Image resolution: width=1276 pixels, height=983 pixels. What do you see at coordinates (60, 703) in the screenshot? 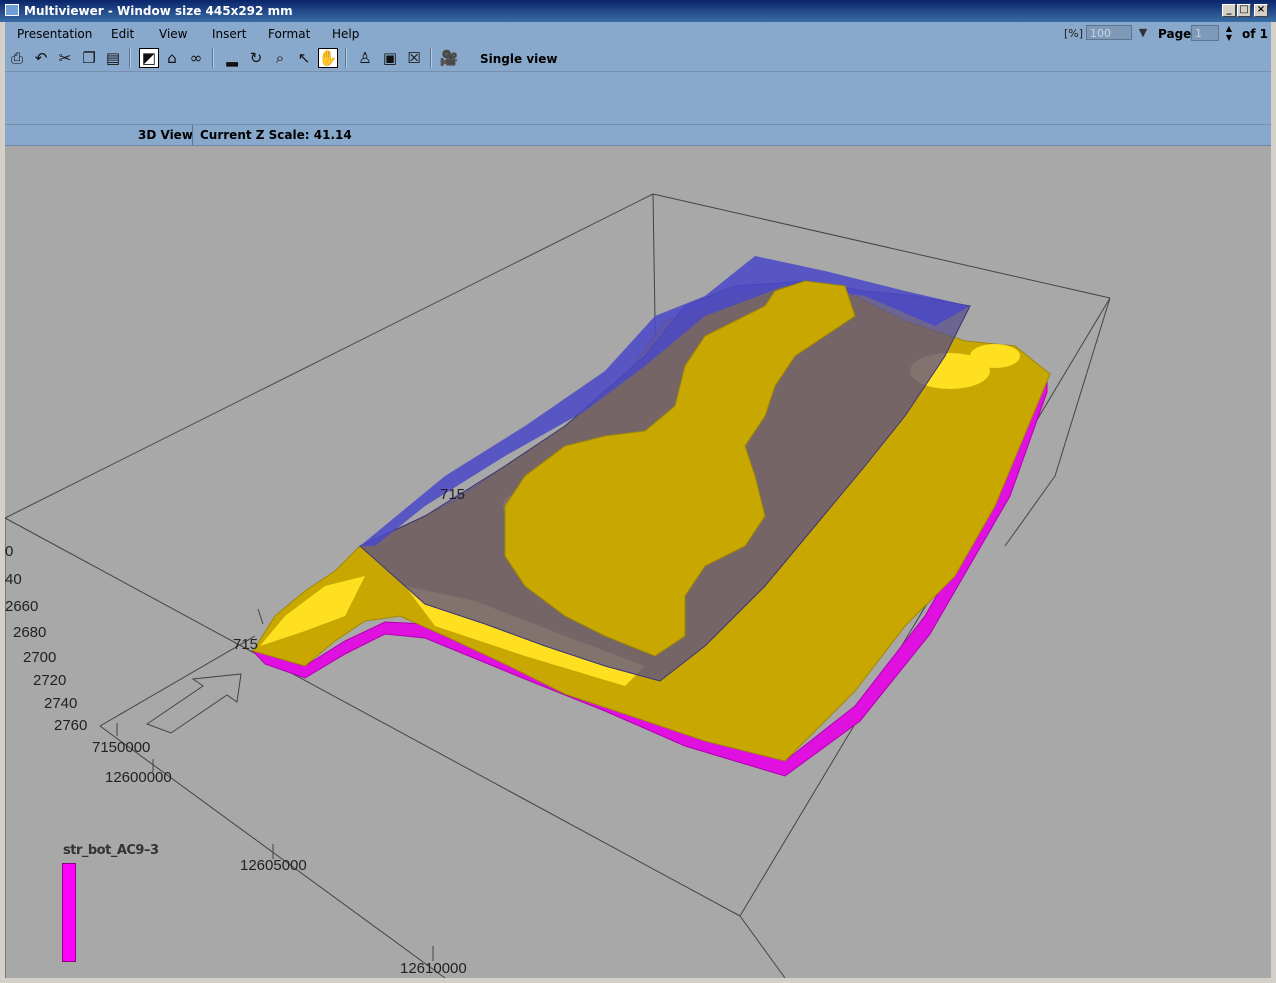
I see `z-tick-label: 2740` at bounding box center [60, 703].